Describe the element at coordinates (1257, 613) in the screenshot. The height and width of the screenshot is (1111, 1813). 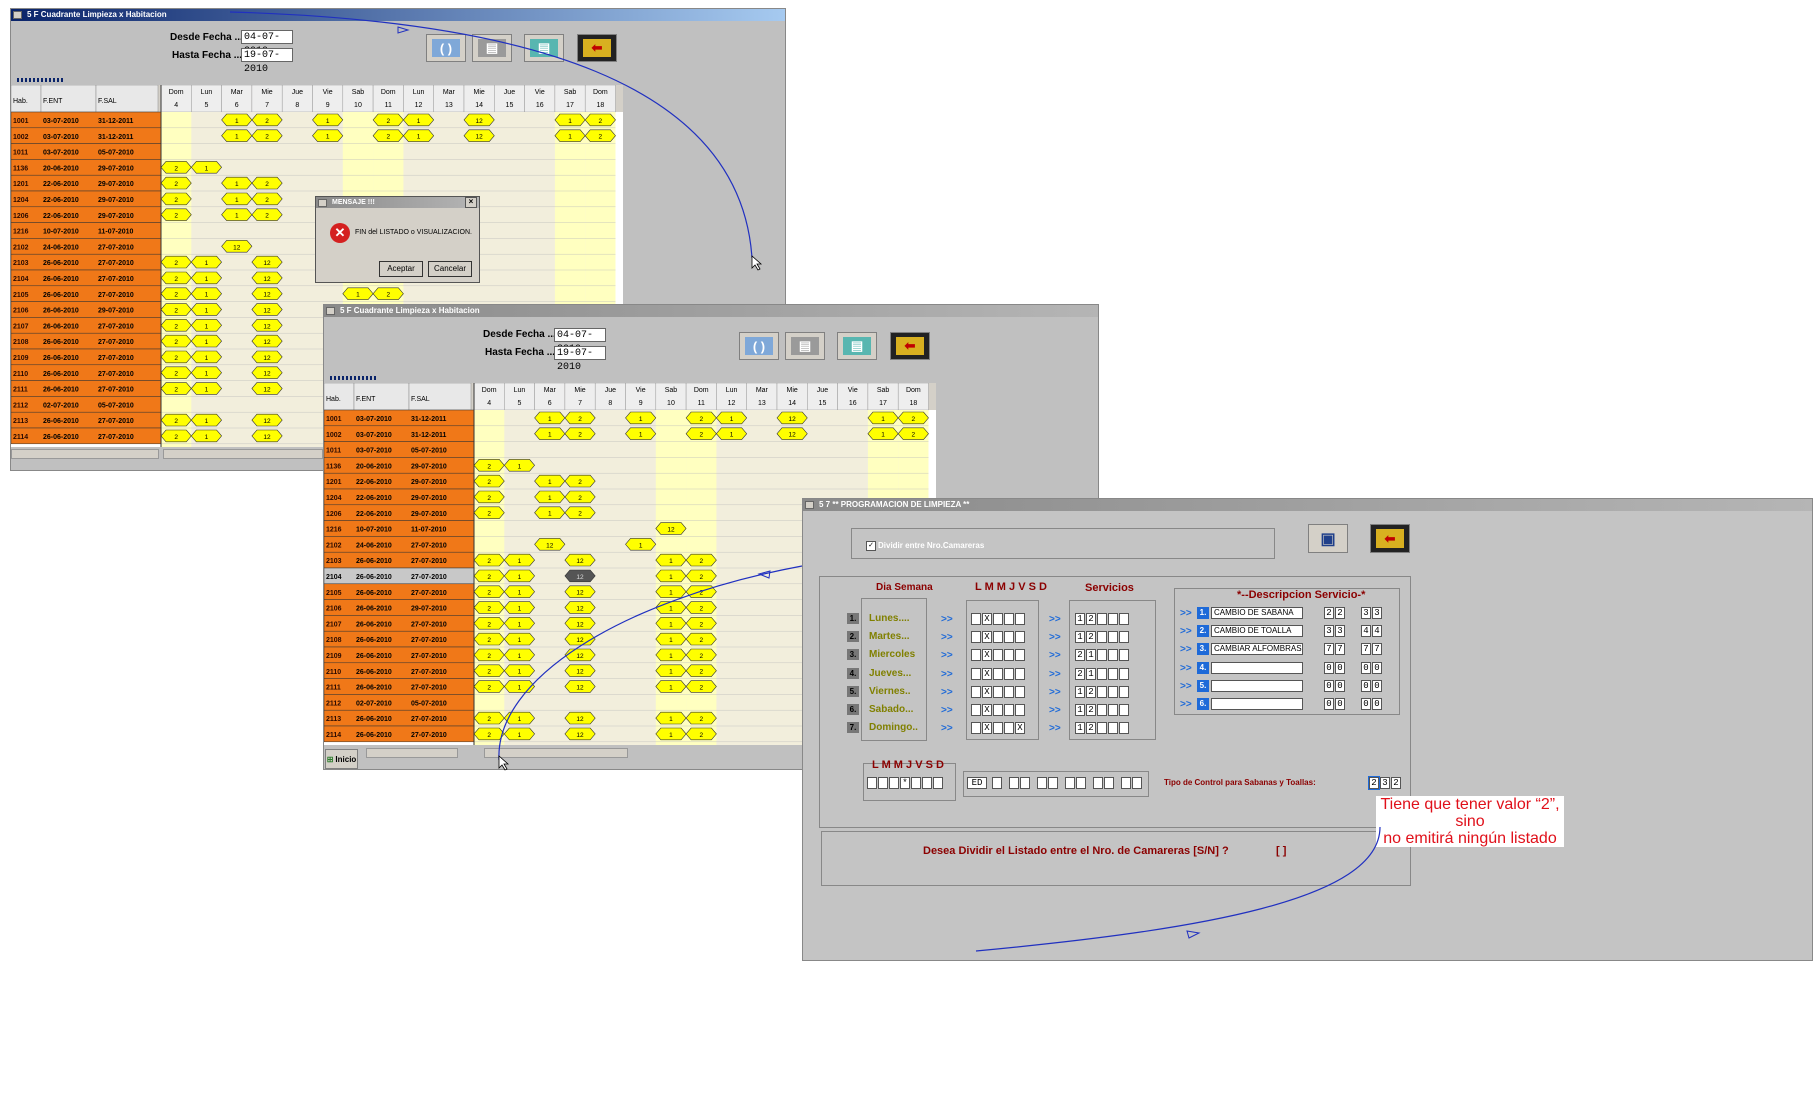
I see `service-description-input: CAMBIO DE SABANA` at that location.